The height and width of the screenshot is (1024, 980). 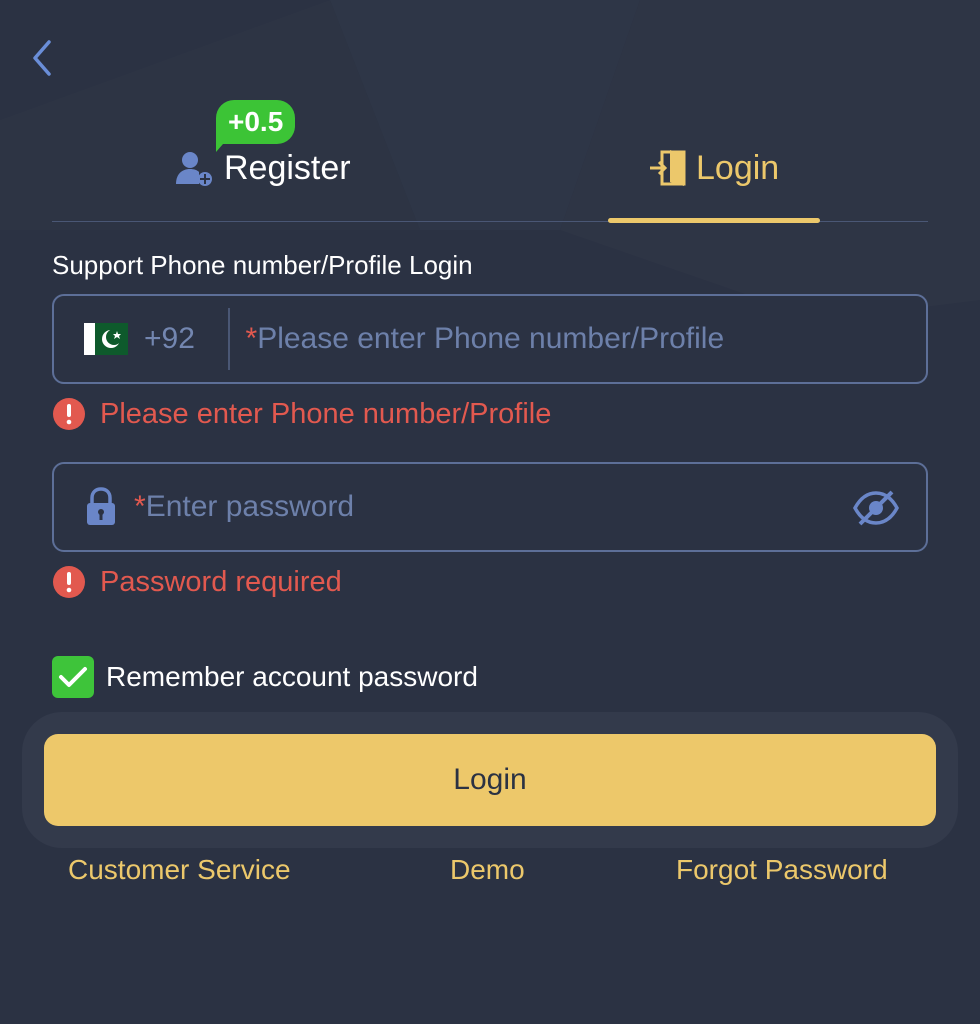 What do you see at coordinates (229, 339) in the screenshot?
I see `field-divider` at bounding box center [229, 339].